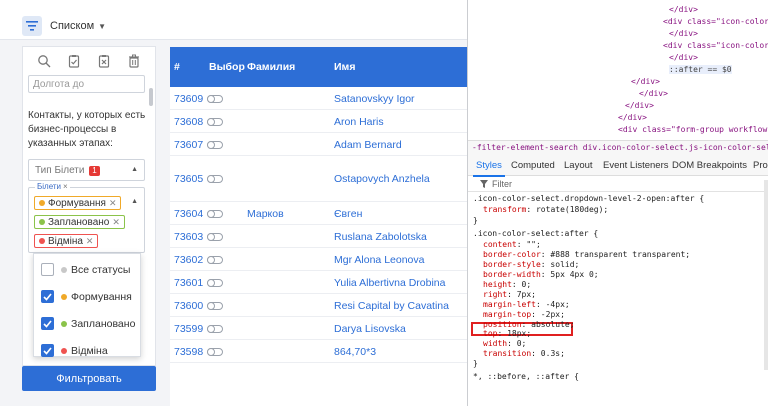  What do you see at coordinates (188, 122) in the screenshot?
I see `row-id-link: 73608` at bounding box center [188, 122].